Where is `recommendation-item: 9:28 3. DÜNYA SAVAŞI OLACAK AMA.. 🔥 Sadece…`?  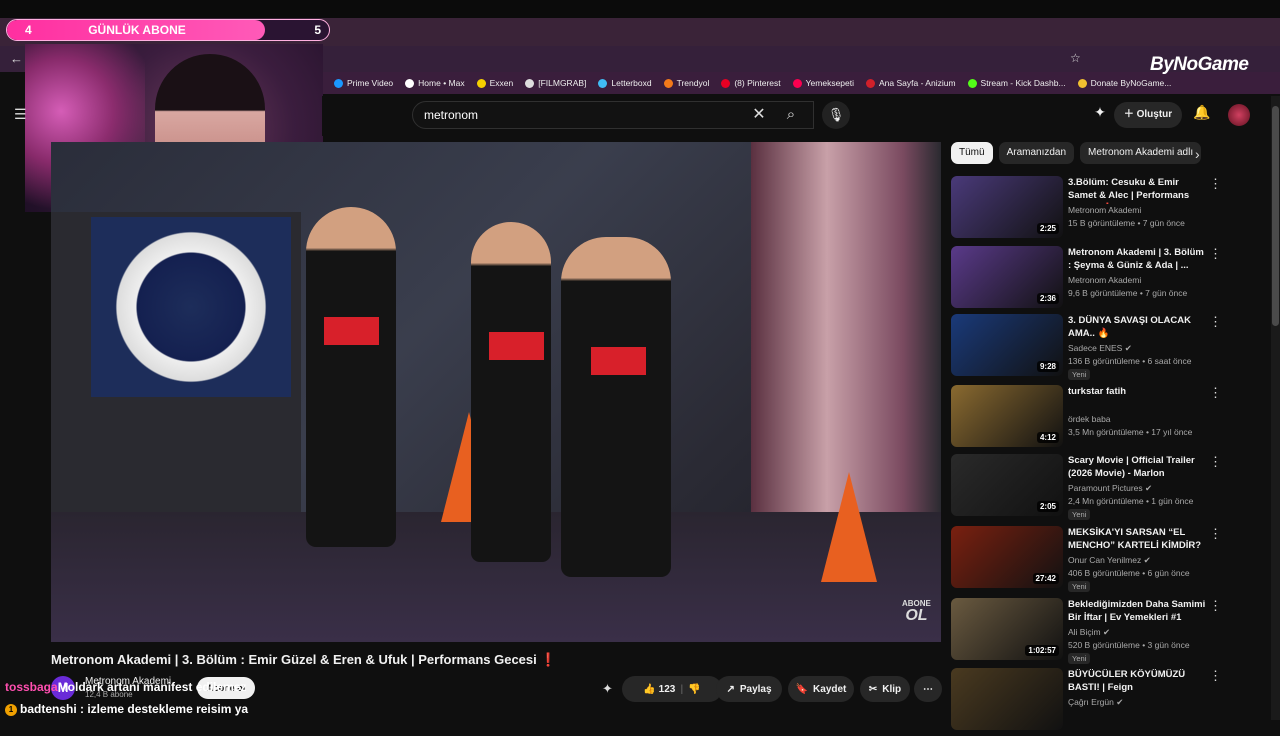
recommendation-item: 9:28 3. DÜNYA SAVAŞI OLACAK AMA.. 🔥 Sadece… is located at coordinates (1106, 348).